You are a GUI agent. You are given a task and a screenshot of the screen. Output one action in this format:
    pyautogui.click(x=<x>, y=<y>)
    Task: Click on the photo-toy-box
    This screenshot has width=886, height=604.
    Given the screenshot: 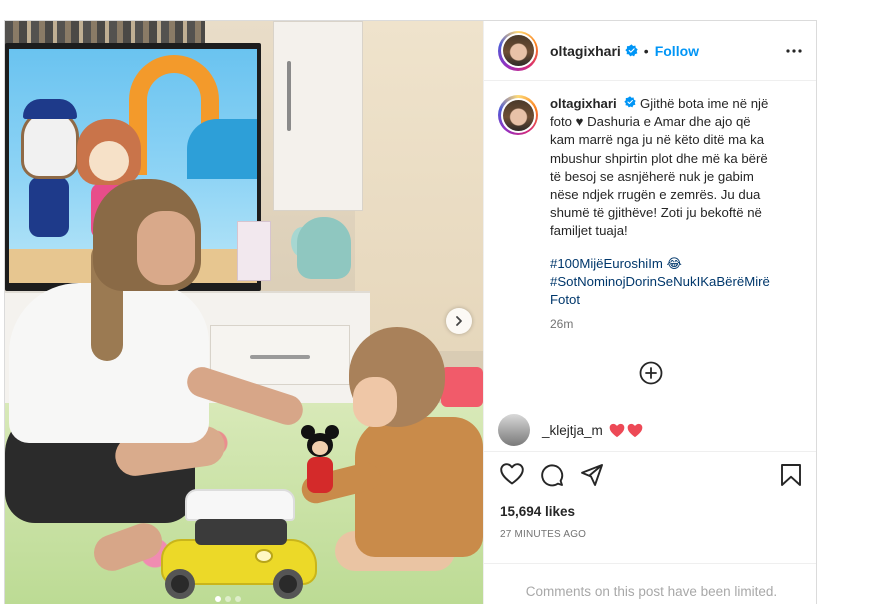 What is the action you would take?
    pyautogui.click(x=462, y=387)
    